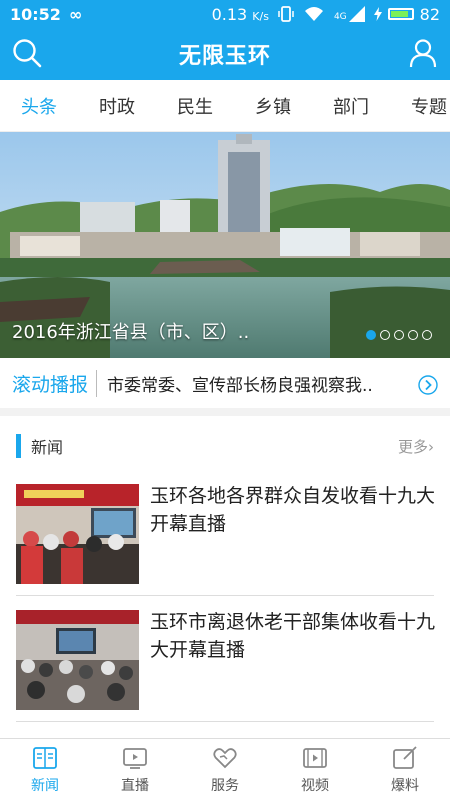  Describe the element at coordinates (377, 14) in the screenshot. I see `charging-icon` at that location.